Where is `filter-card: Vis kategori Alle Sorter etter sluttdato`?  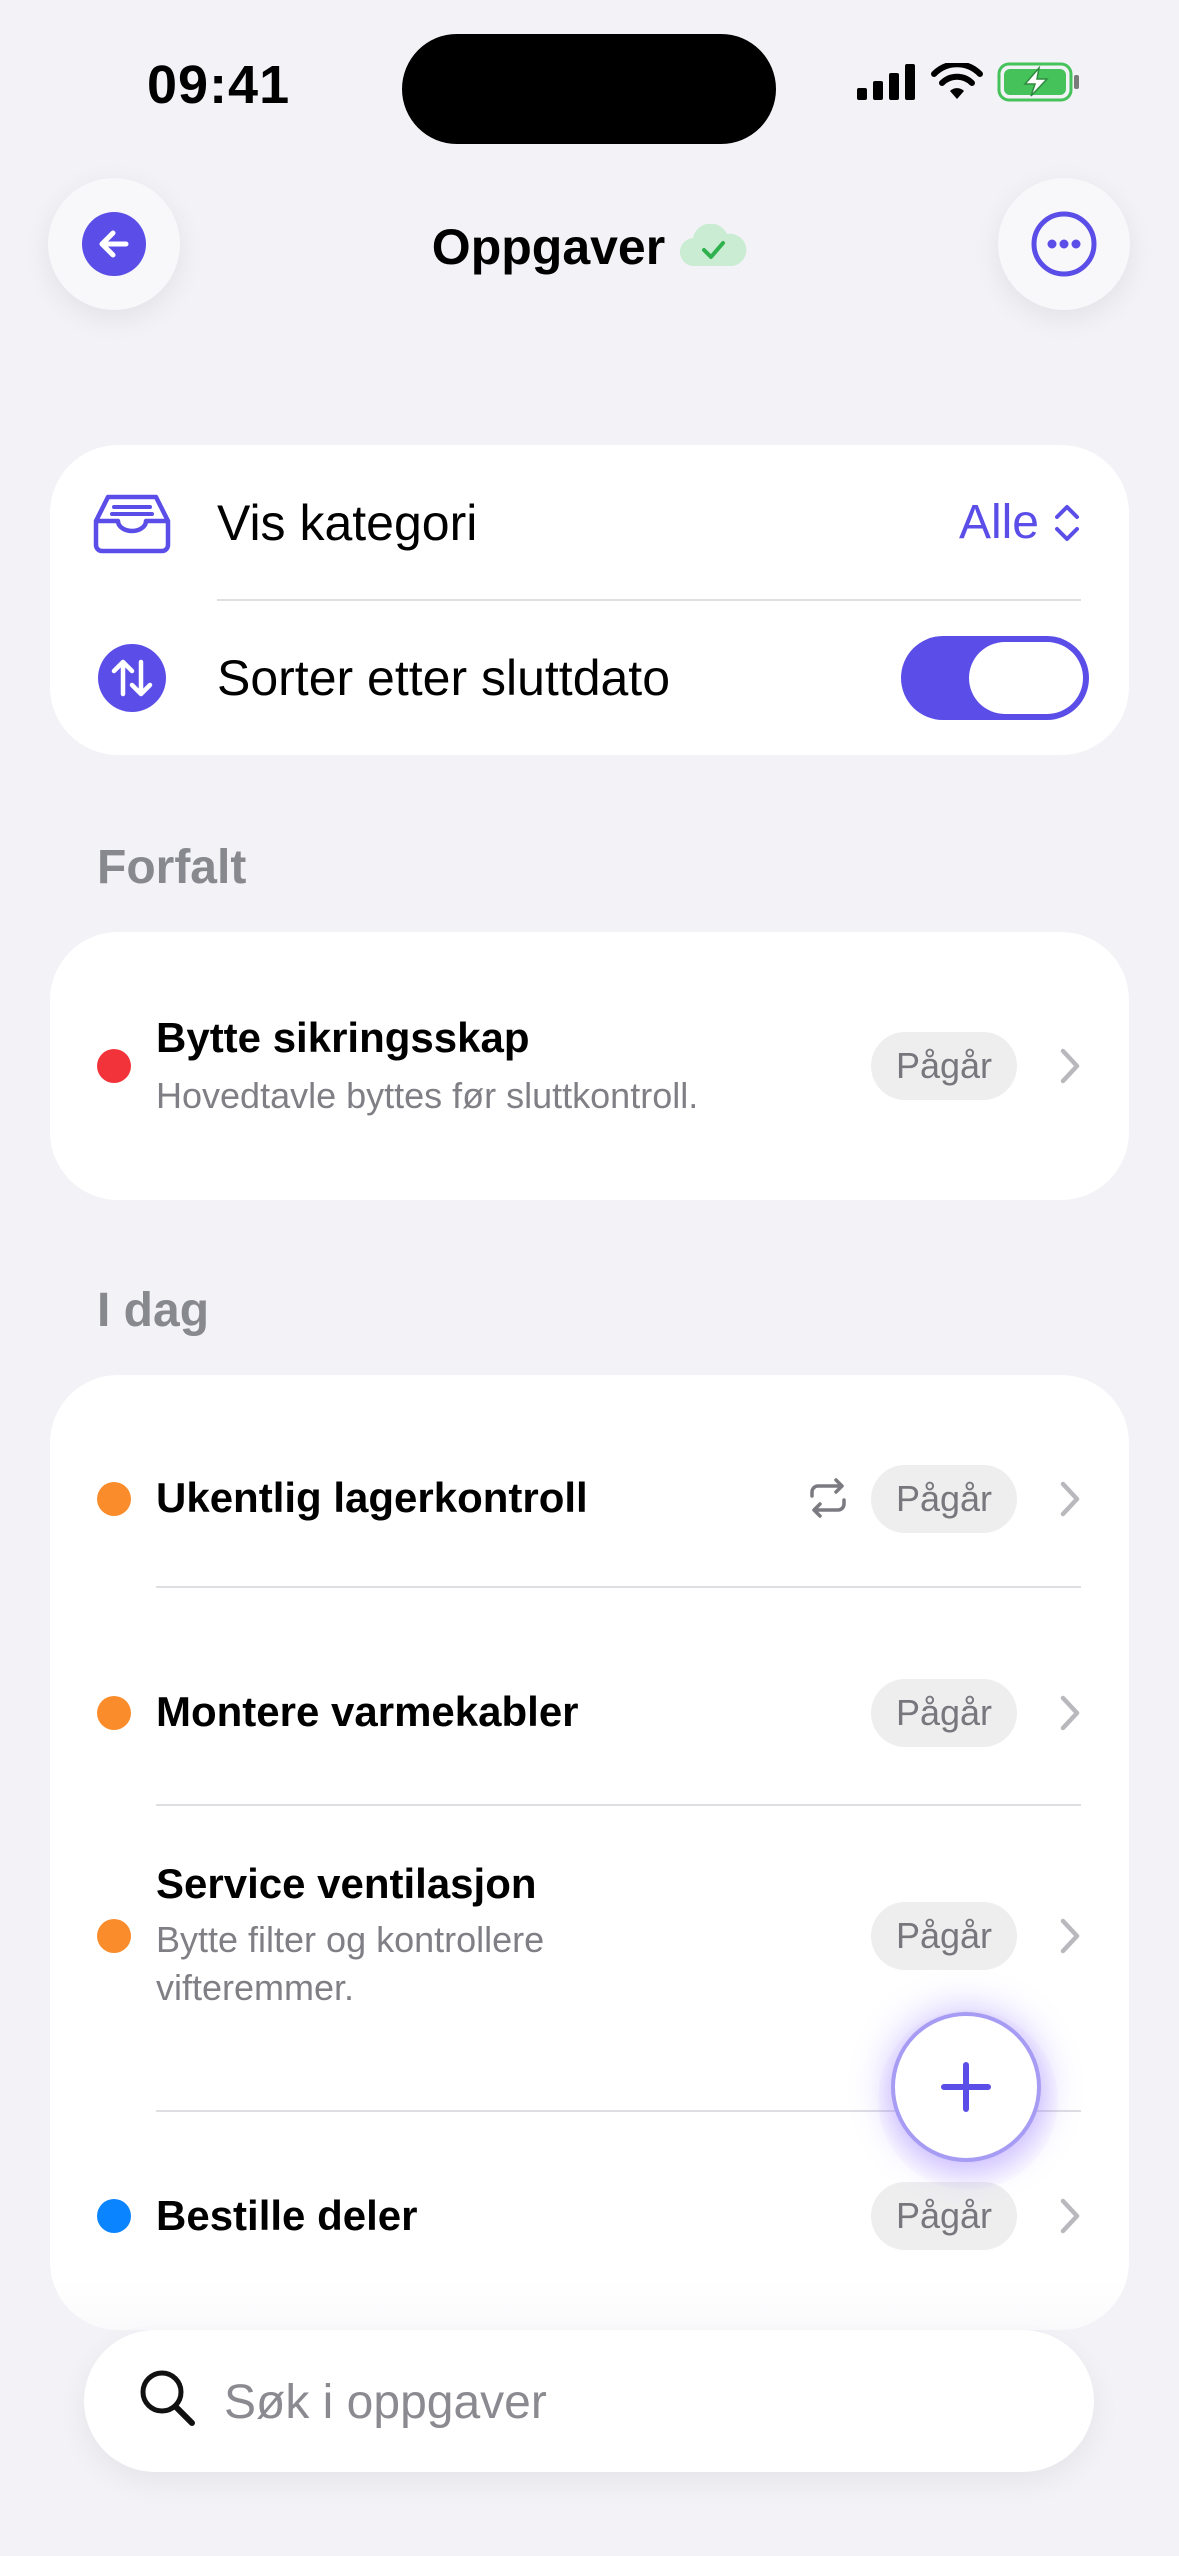
filter-card: Vis kategori Alle Sorter etter sluttdato is located at coordinates (589, 600).